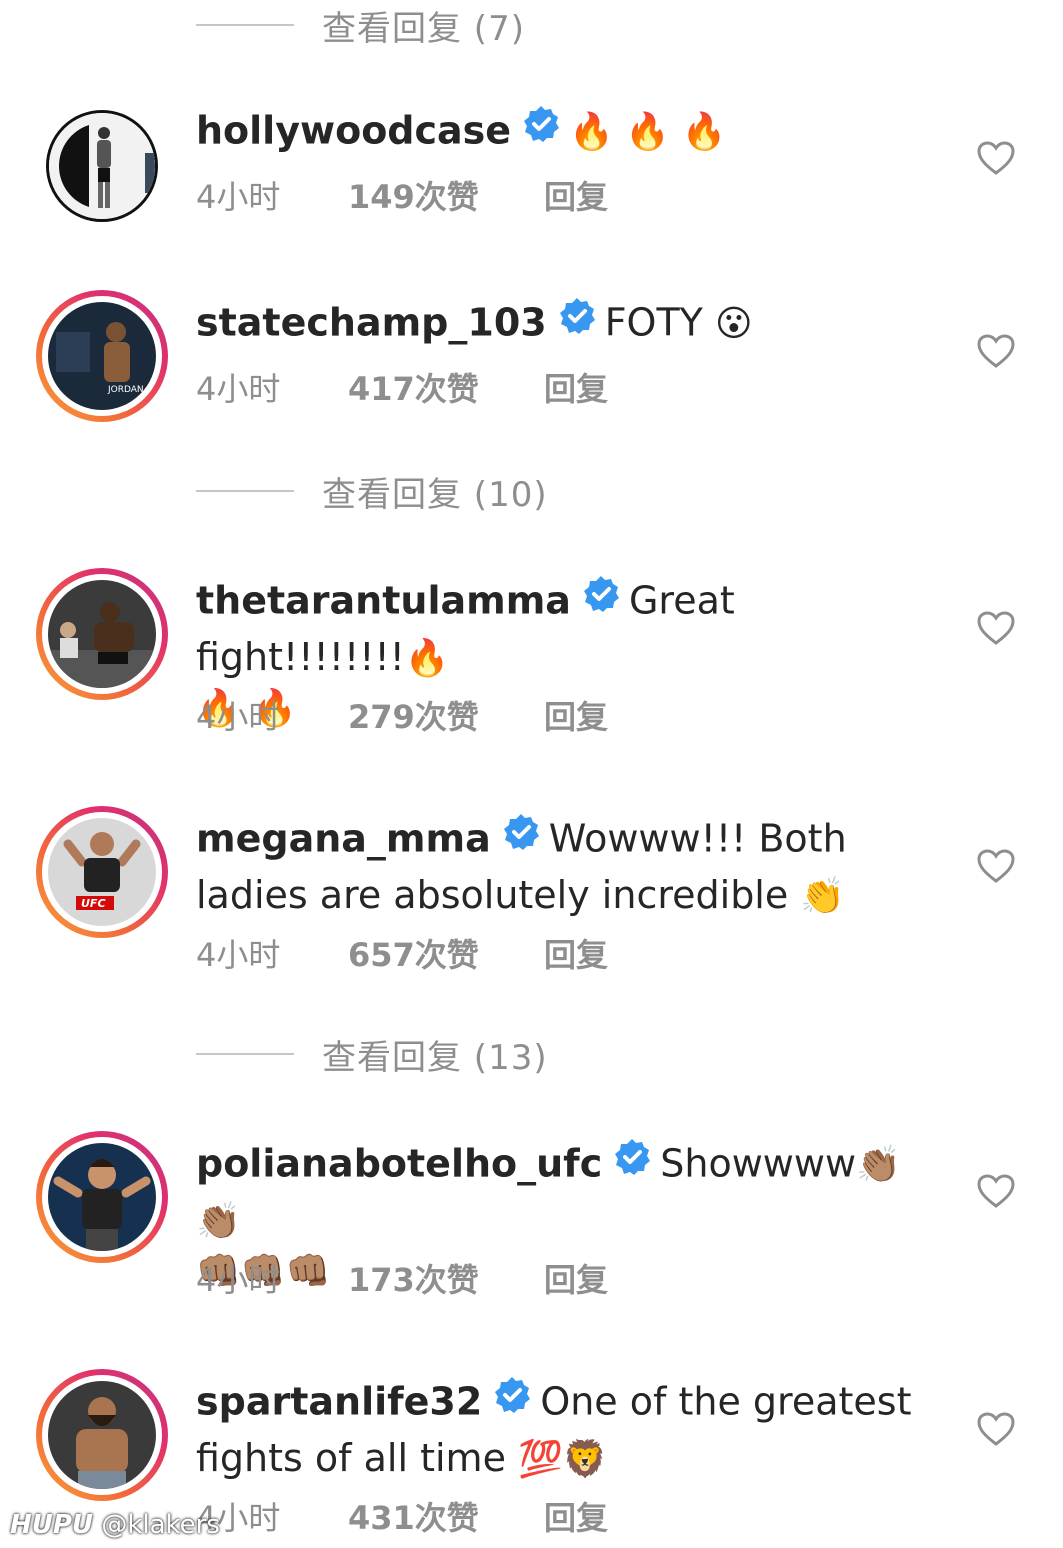 The height and width of the screenshot is (1548, 1063). What do you see at coordinates (446, 387) in the screenshot?
I see `comment-likes: 417次赞` at bounding box center [446, 387].